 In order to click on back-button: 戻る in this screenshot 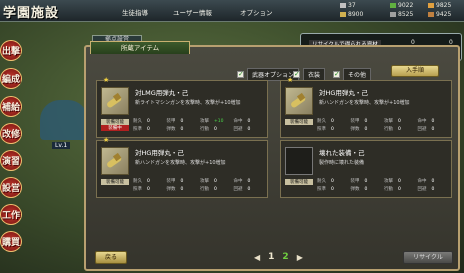, I will do `click(111, 257)`.